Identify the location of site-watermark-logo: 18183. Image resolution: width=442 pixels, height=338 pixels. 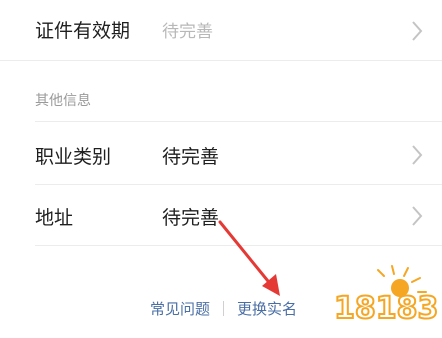
(385, 296).